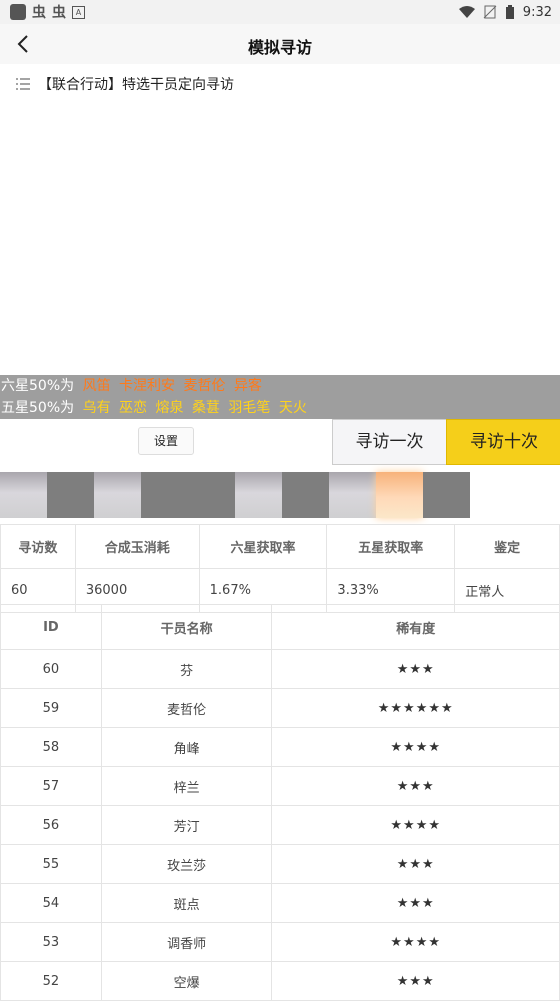 The width and height of the screenshot is (560, 1001). I want to click on record-id: 58, so click(51, 747).